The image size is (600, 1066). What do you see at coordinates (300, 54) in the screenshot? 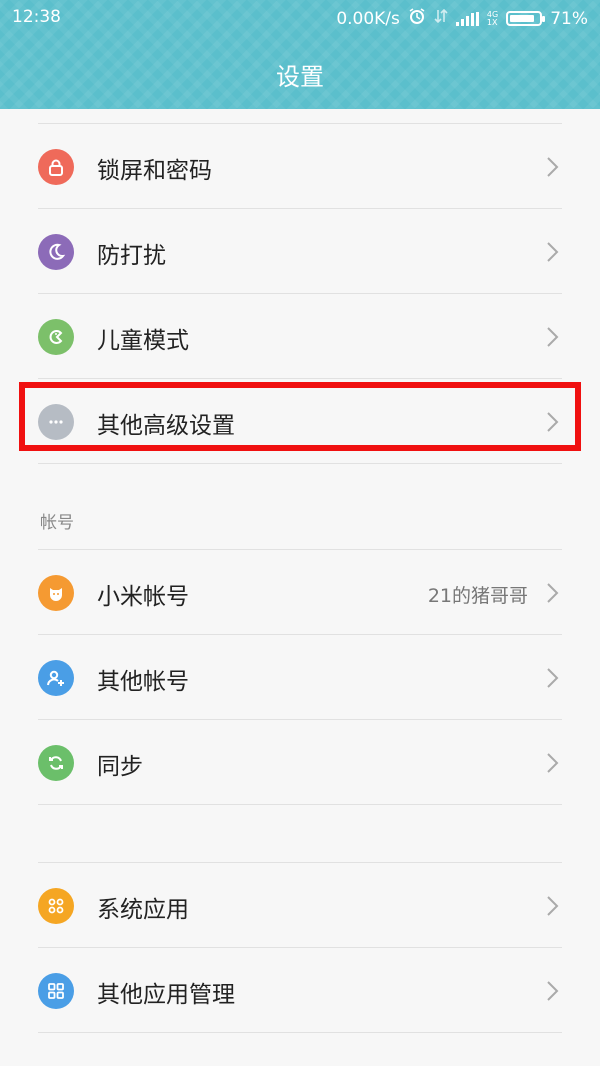
I see `header-bar: 12:38 0.00K/s 4G 1X 71% 设置` at bounding box center [300, 54].